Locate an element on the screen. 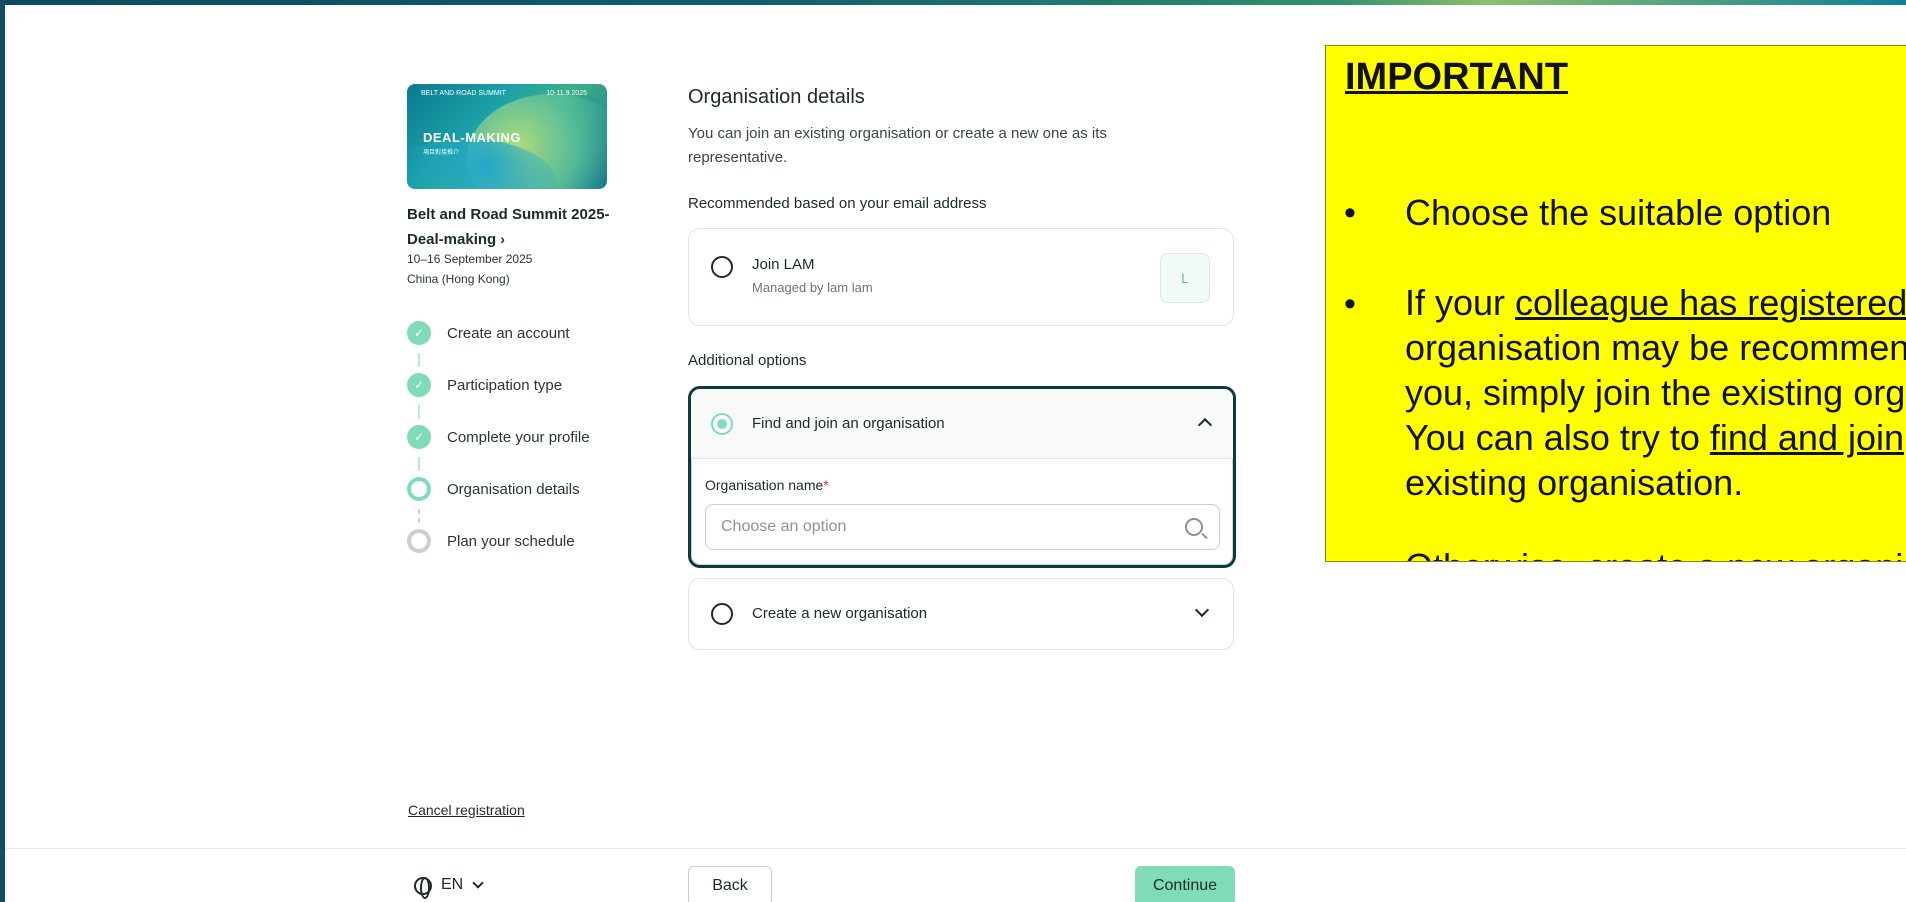 The image size is (1906, 902). language-selector: EN is located at coordinates (452, 885).